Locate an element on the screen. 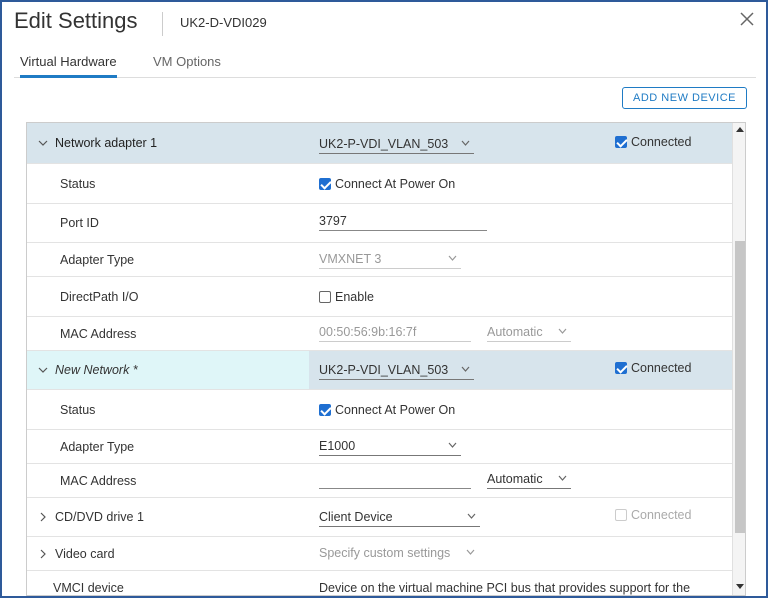  network-adapter-1-network-select: UK2-P-VDI_VLAN_503 is located at coordinates (396, 144).